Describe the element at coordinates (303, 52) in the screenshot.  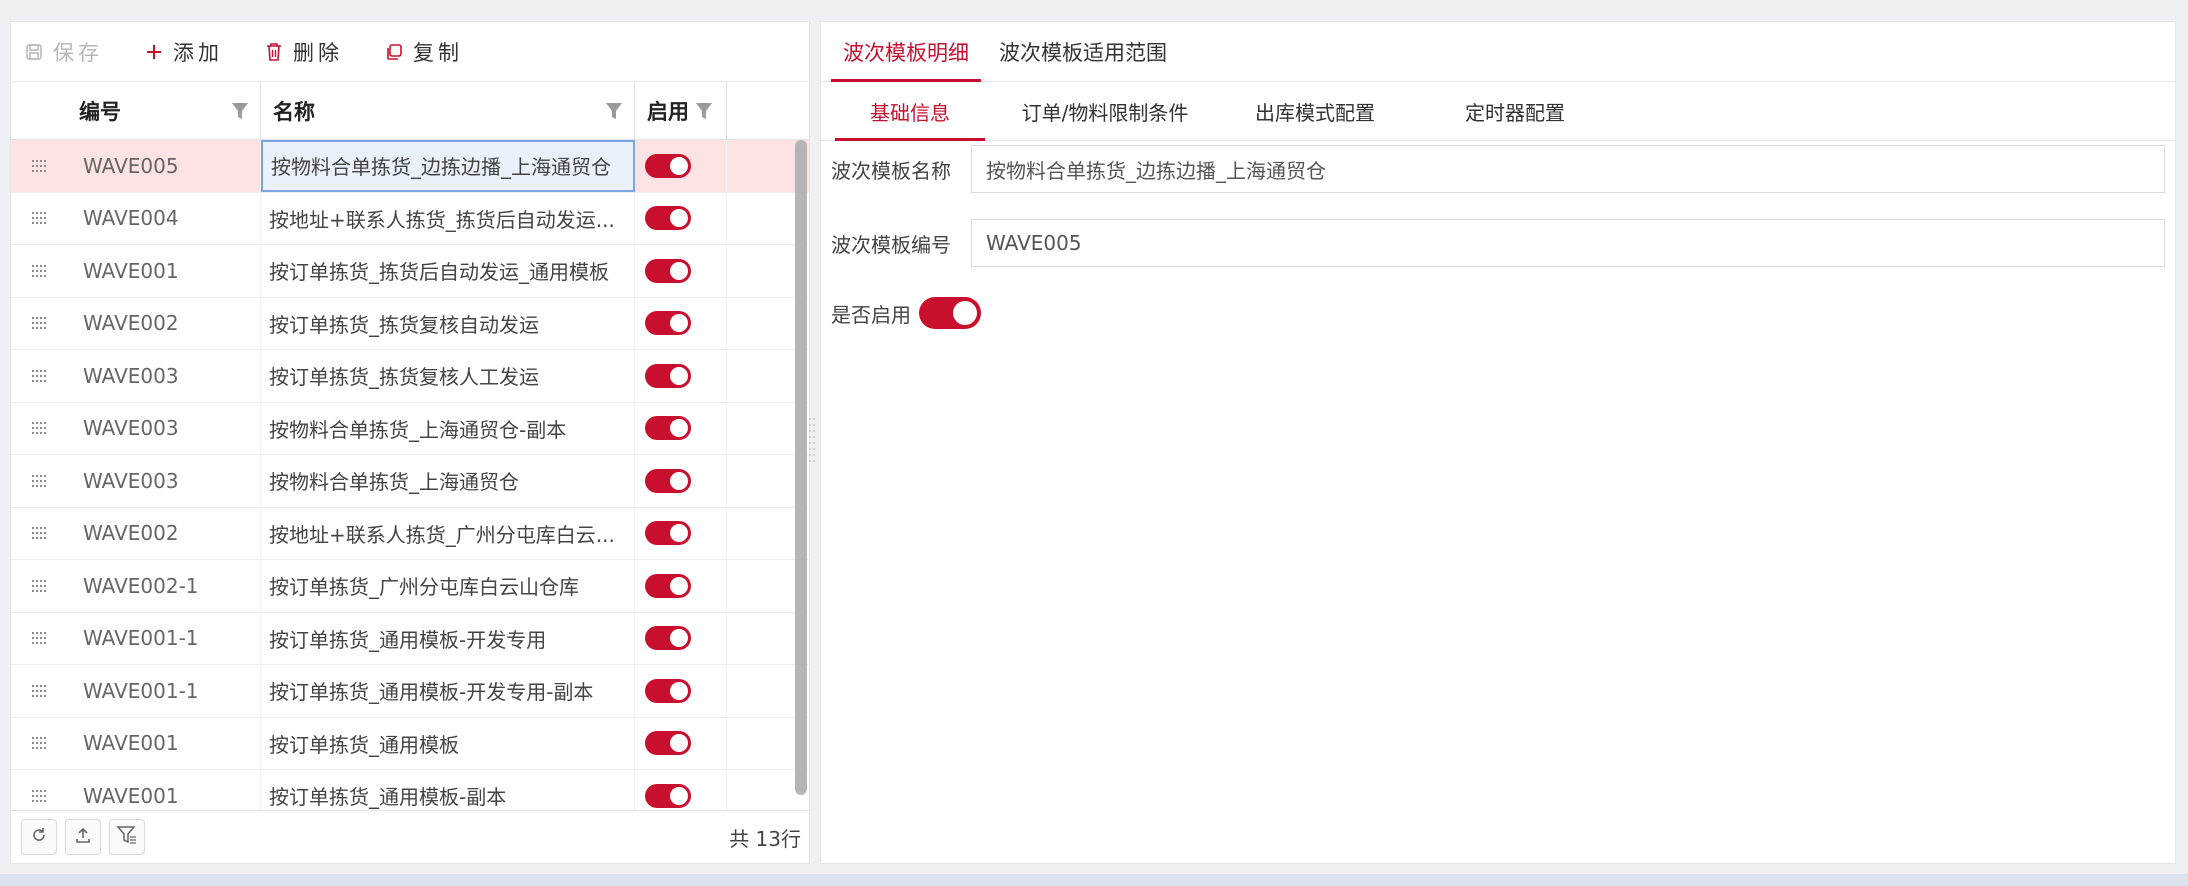
I see `delete-button: 删除` at that location.